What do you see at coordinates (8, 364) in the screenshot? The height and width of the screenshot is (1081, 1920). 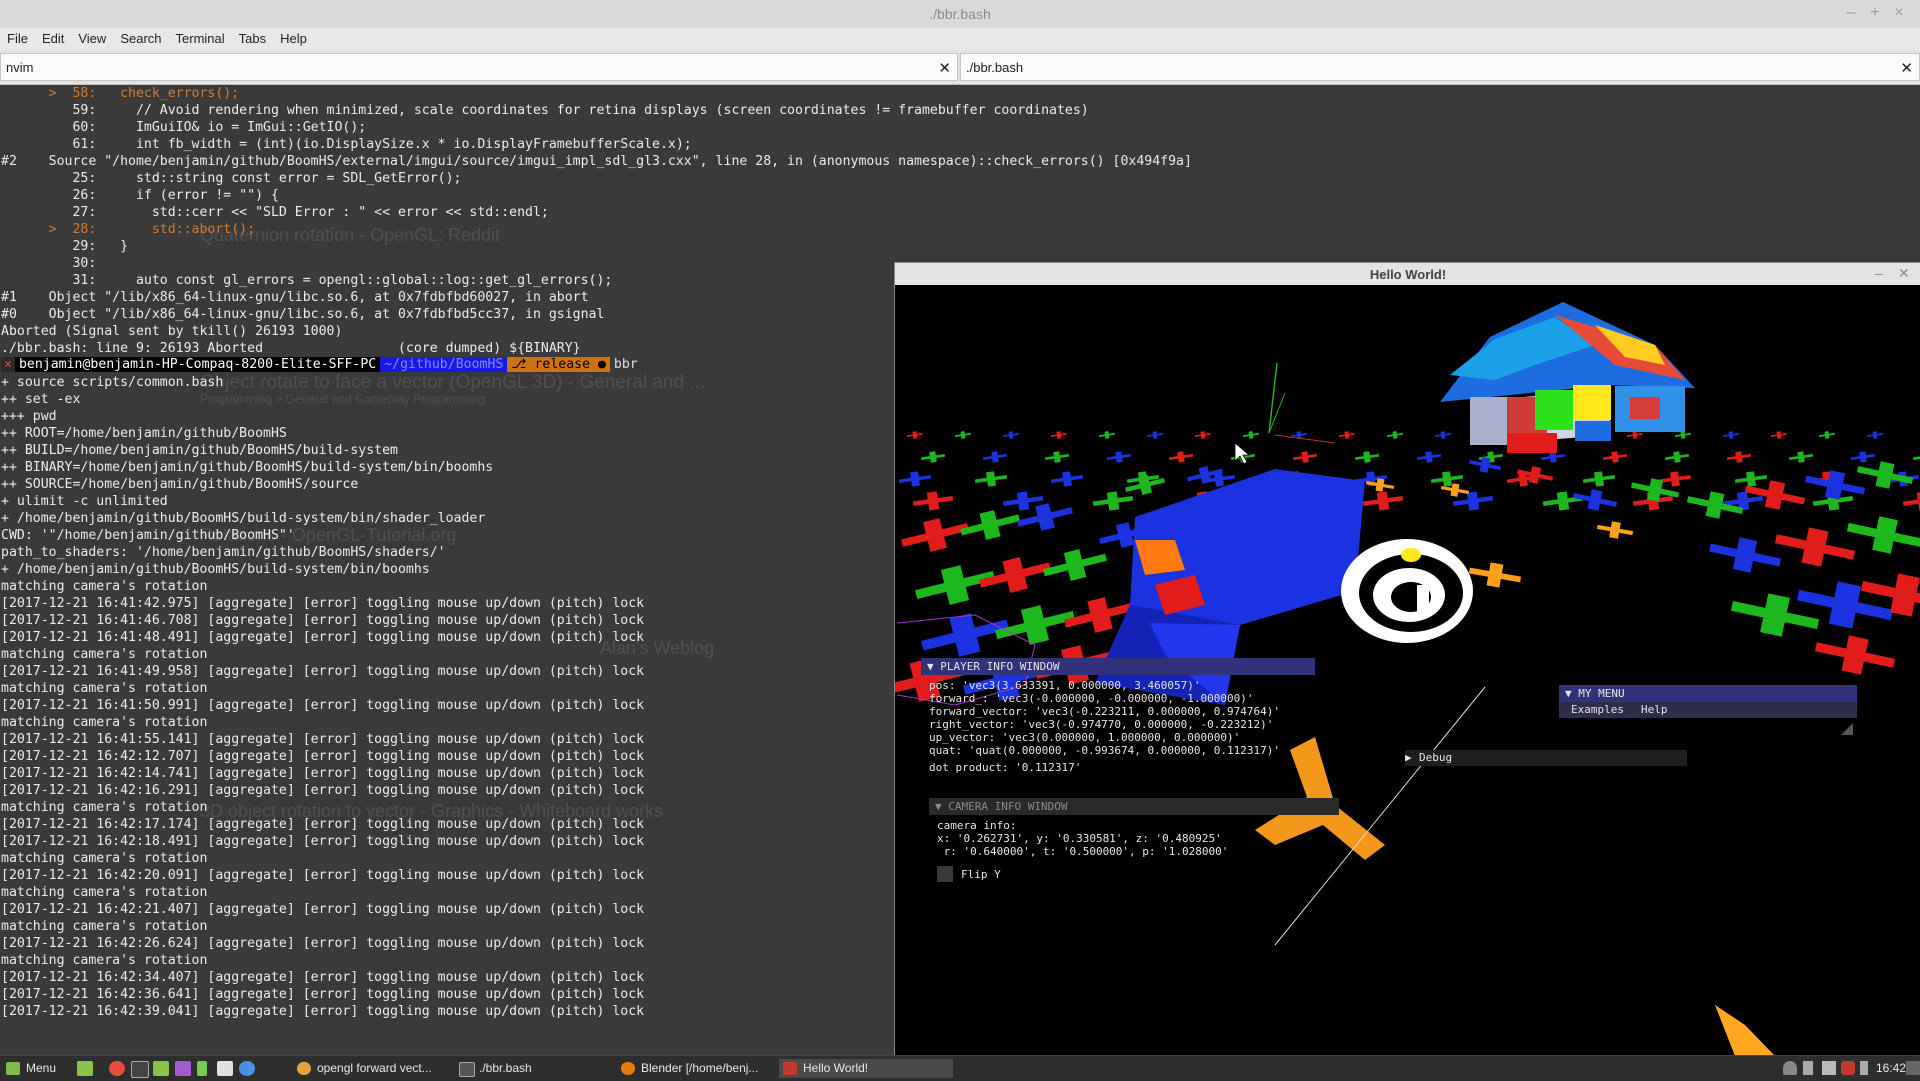 I see `prompt-status-icon: ✕` at bounding box center [8, 364].